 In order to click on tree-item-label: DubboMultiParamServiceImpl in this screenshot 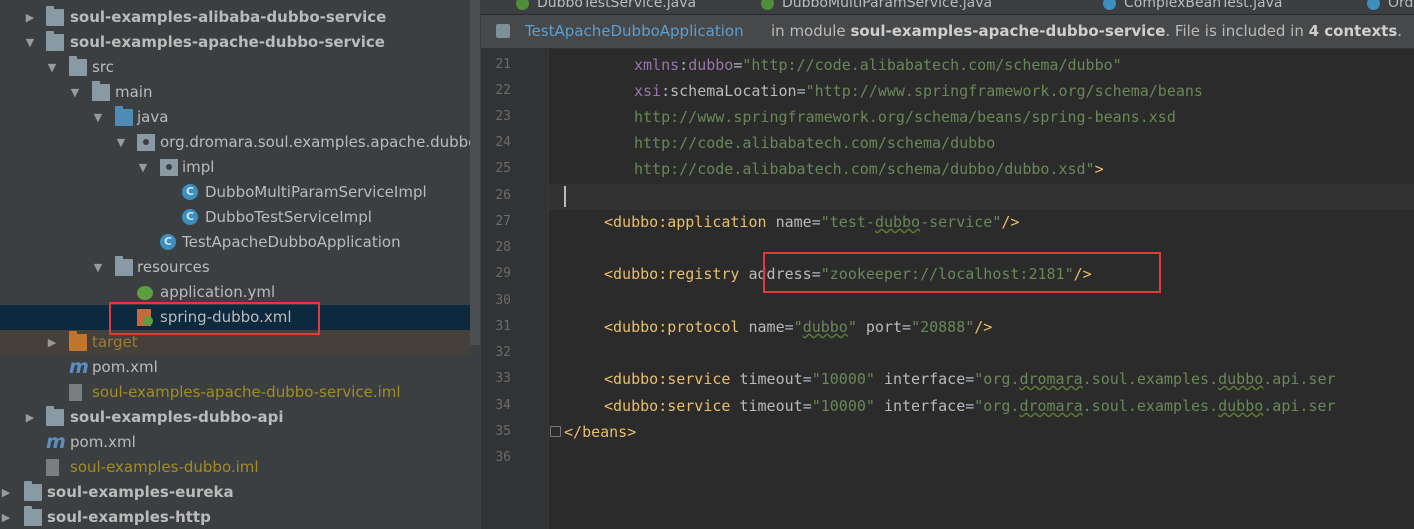, I will do `click(316, 192)`.